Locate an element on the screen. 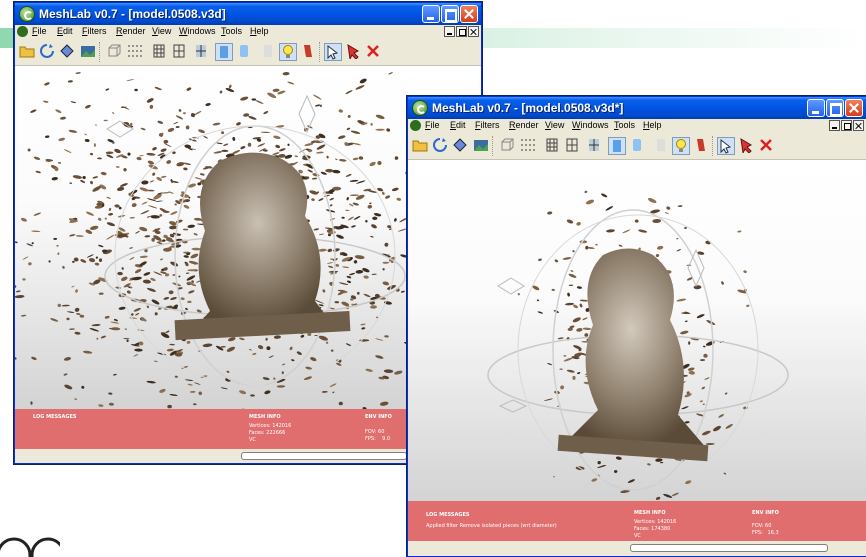 The height and width of the screenshot is (557, 866). hidden-lines-icon is located at coordinates (179, 51).